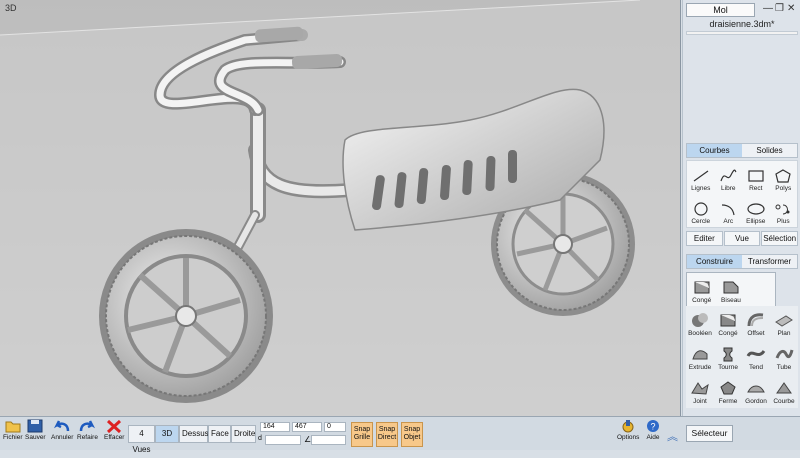 The image size is (800, 458). I want to click on annuler-button: Annuler, so click(62, 430).